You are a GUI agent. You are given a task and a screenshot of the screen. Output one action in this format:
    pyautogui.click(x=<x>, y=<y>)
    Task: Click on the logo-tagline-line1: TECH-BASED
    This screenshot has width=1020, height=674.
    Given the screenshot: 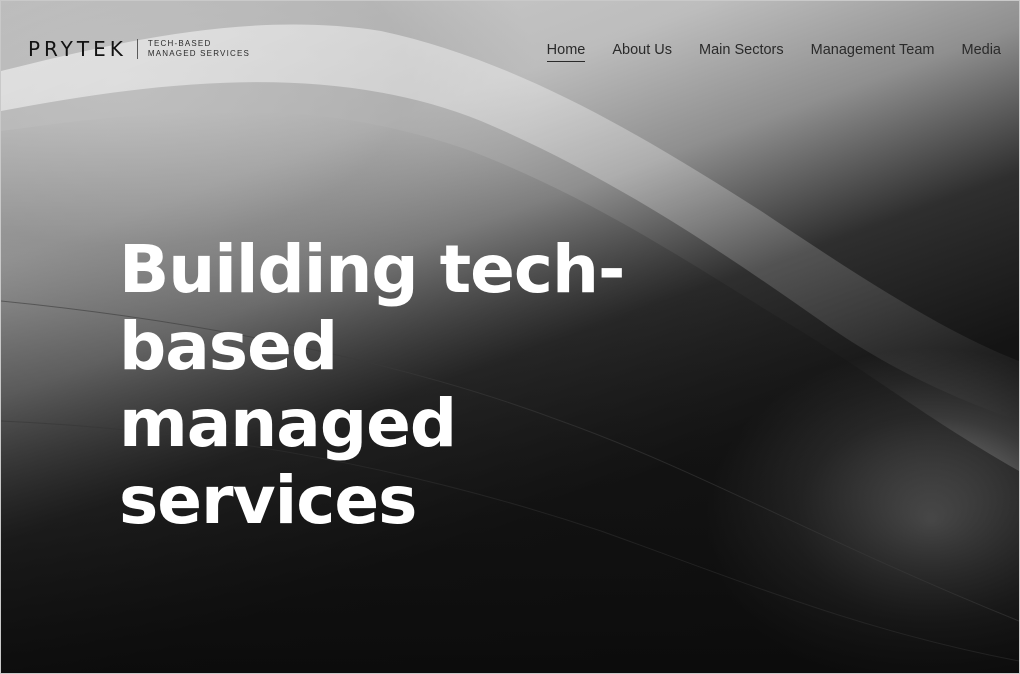 What is the action you would take?
    pyautogui.click(x=179, y=43)
    